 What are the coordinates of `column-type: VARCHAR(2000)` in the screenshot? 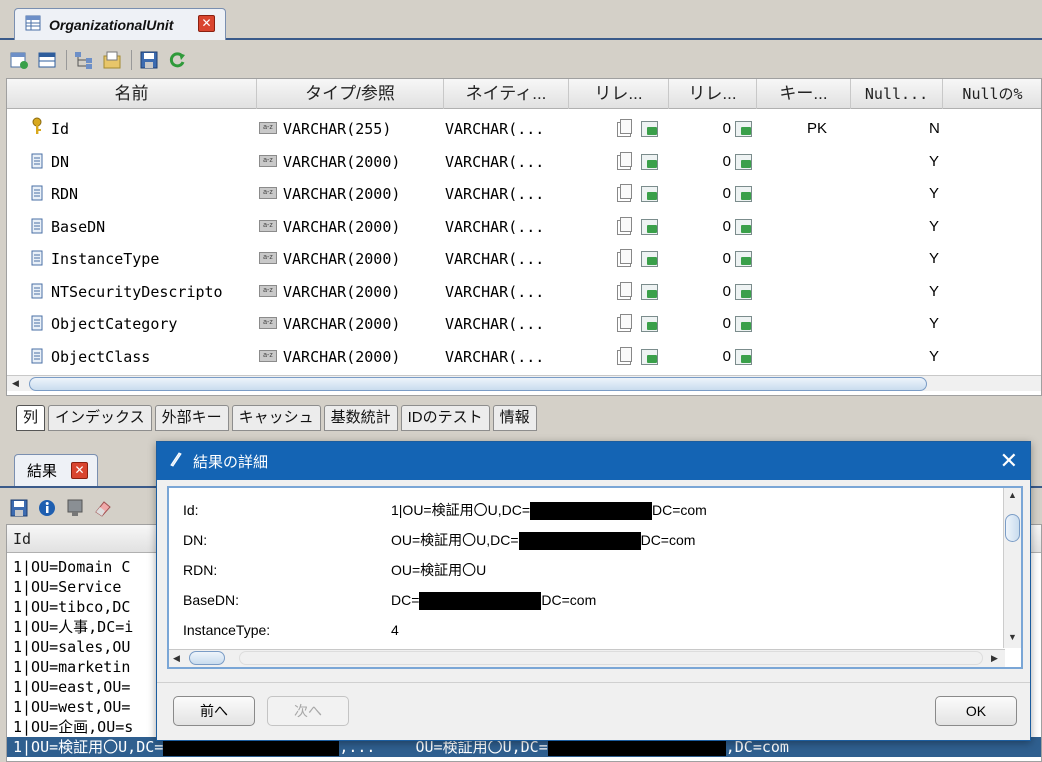 It's located at (342, 194).